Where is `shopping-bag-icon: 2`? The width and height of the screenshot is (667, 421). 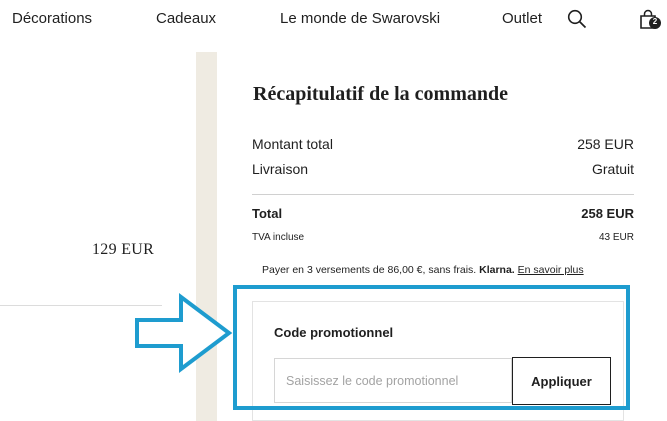 shopping-bag-icon: 2 is located at coordinates (651, 22).